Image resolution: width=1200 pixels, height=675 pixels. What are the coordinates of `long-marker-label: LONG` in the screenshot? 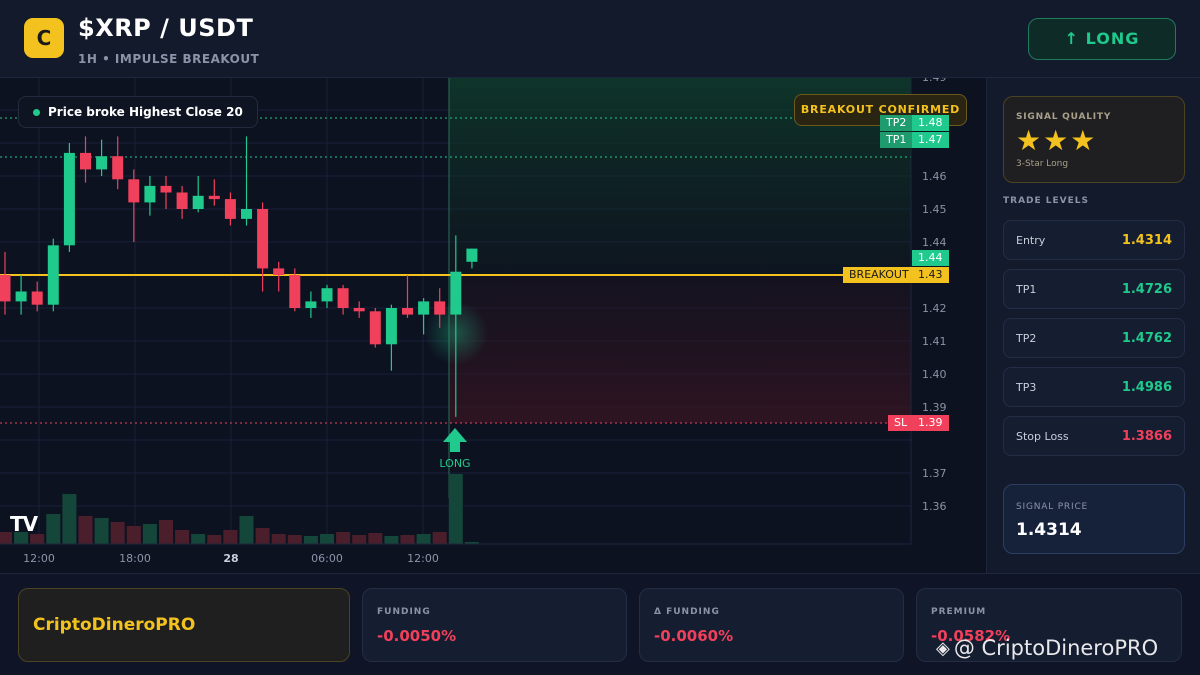 It's located at (455, 463).